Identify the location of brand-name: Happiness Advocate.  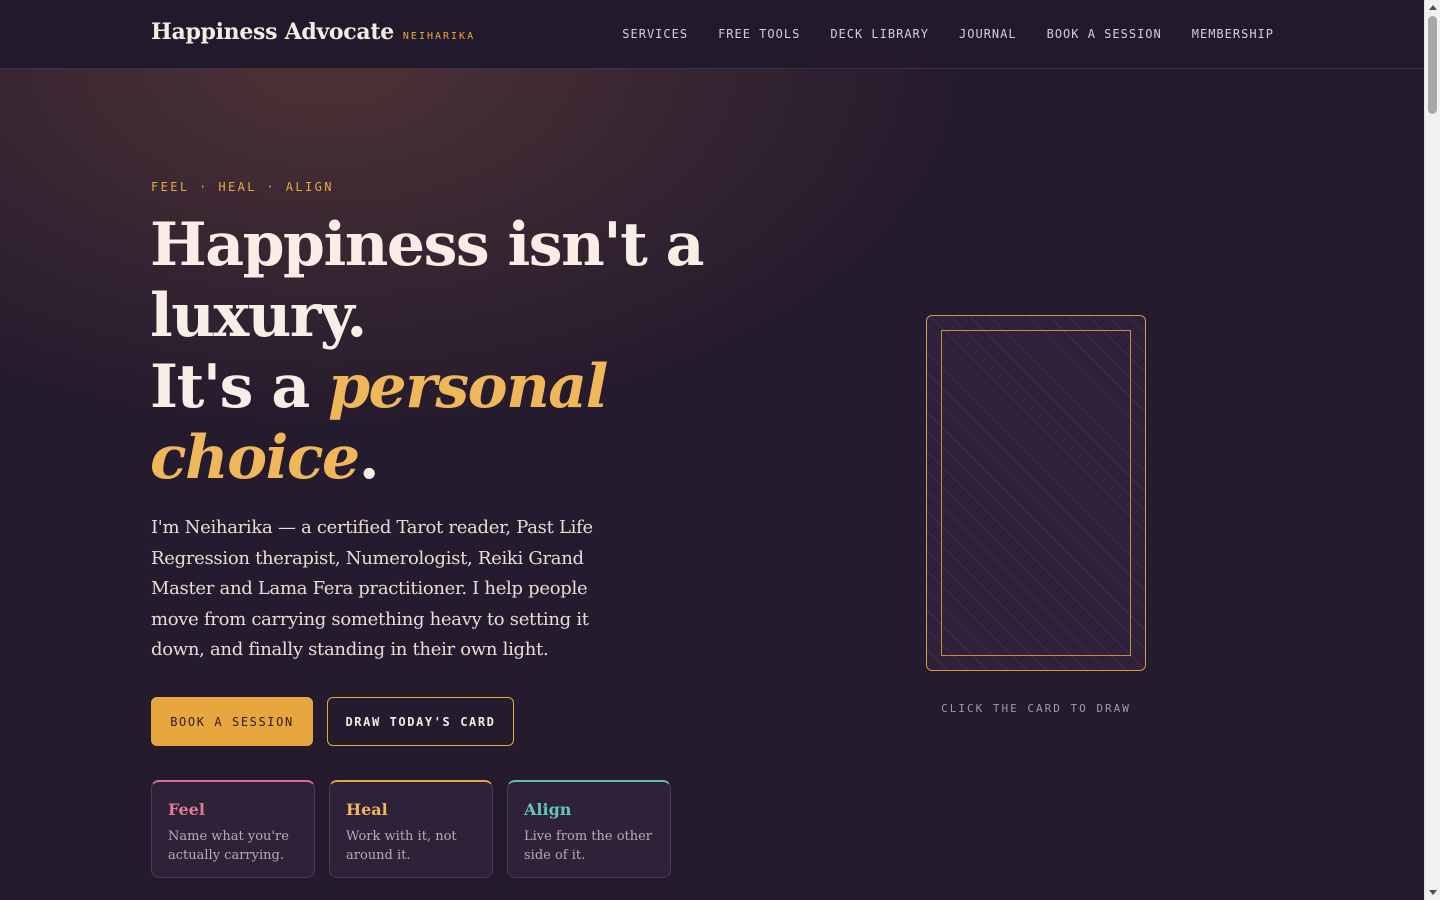
(272, 32).